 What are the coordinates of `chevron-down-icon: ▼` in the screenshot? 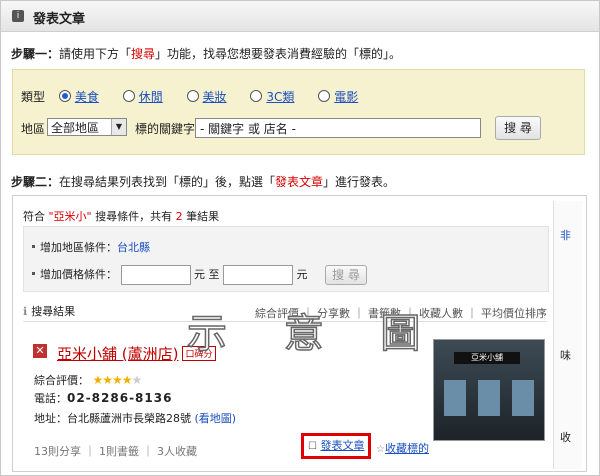 It's located at (118, 127).